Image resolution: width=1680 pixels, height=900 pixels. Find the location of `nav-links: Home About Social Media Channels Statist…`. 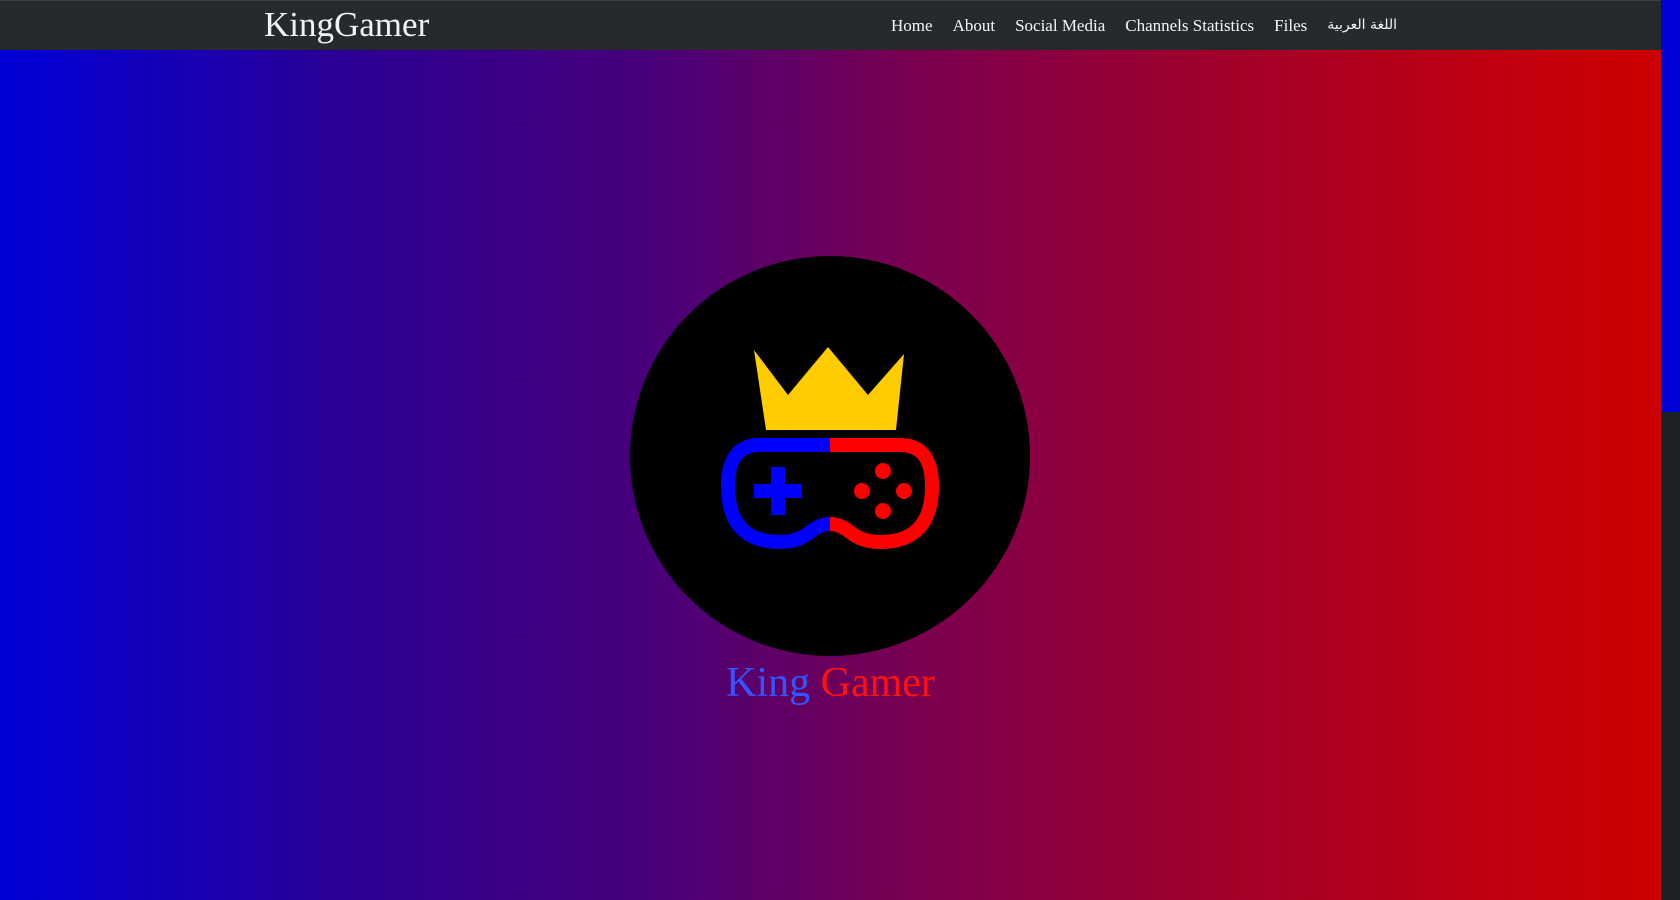

nav-links: Home About Social Media Channels Statist… is located at coordinates (1144, 26).